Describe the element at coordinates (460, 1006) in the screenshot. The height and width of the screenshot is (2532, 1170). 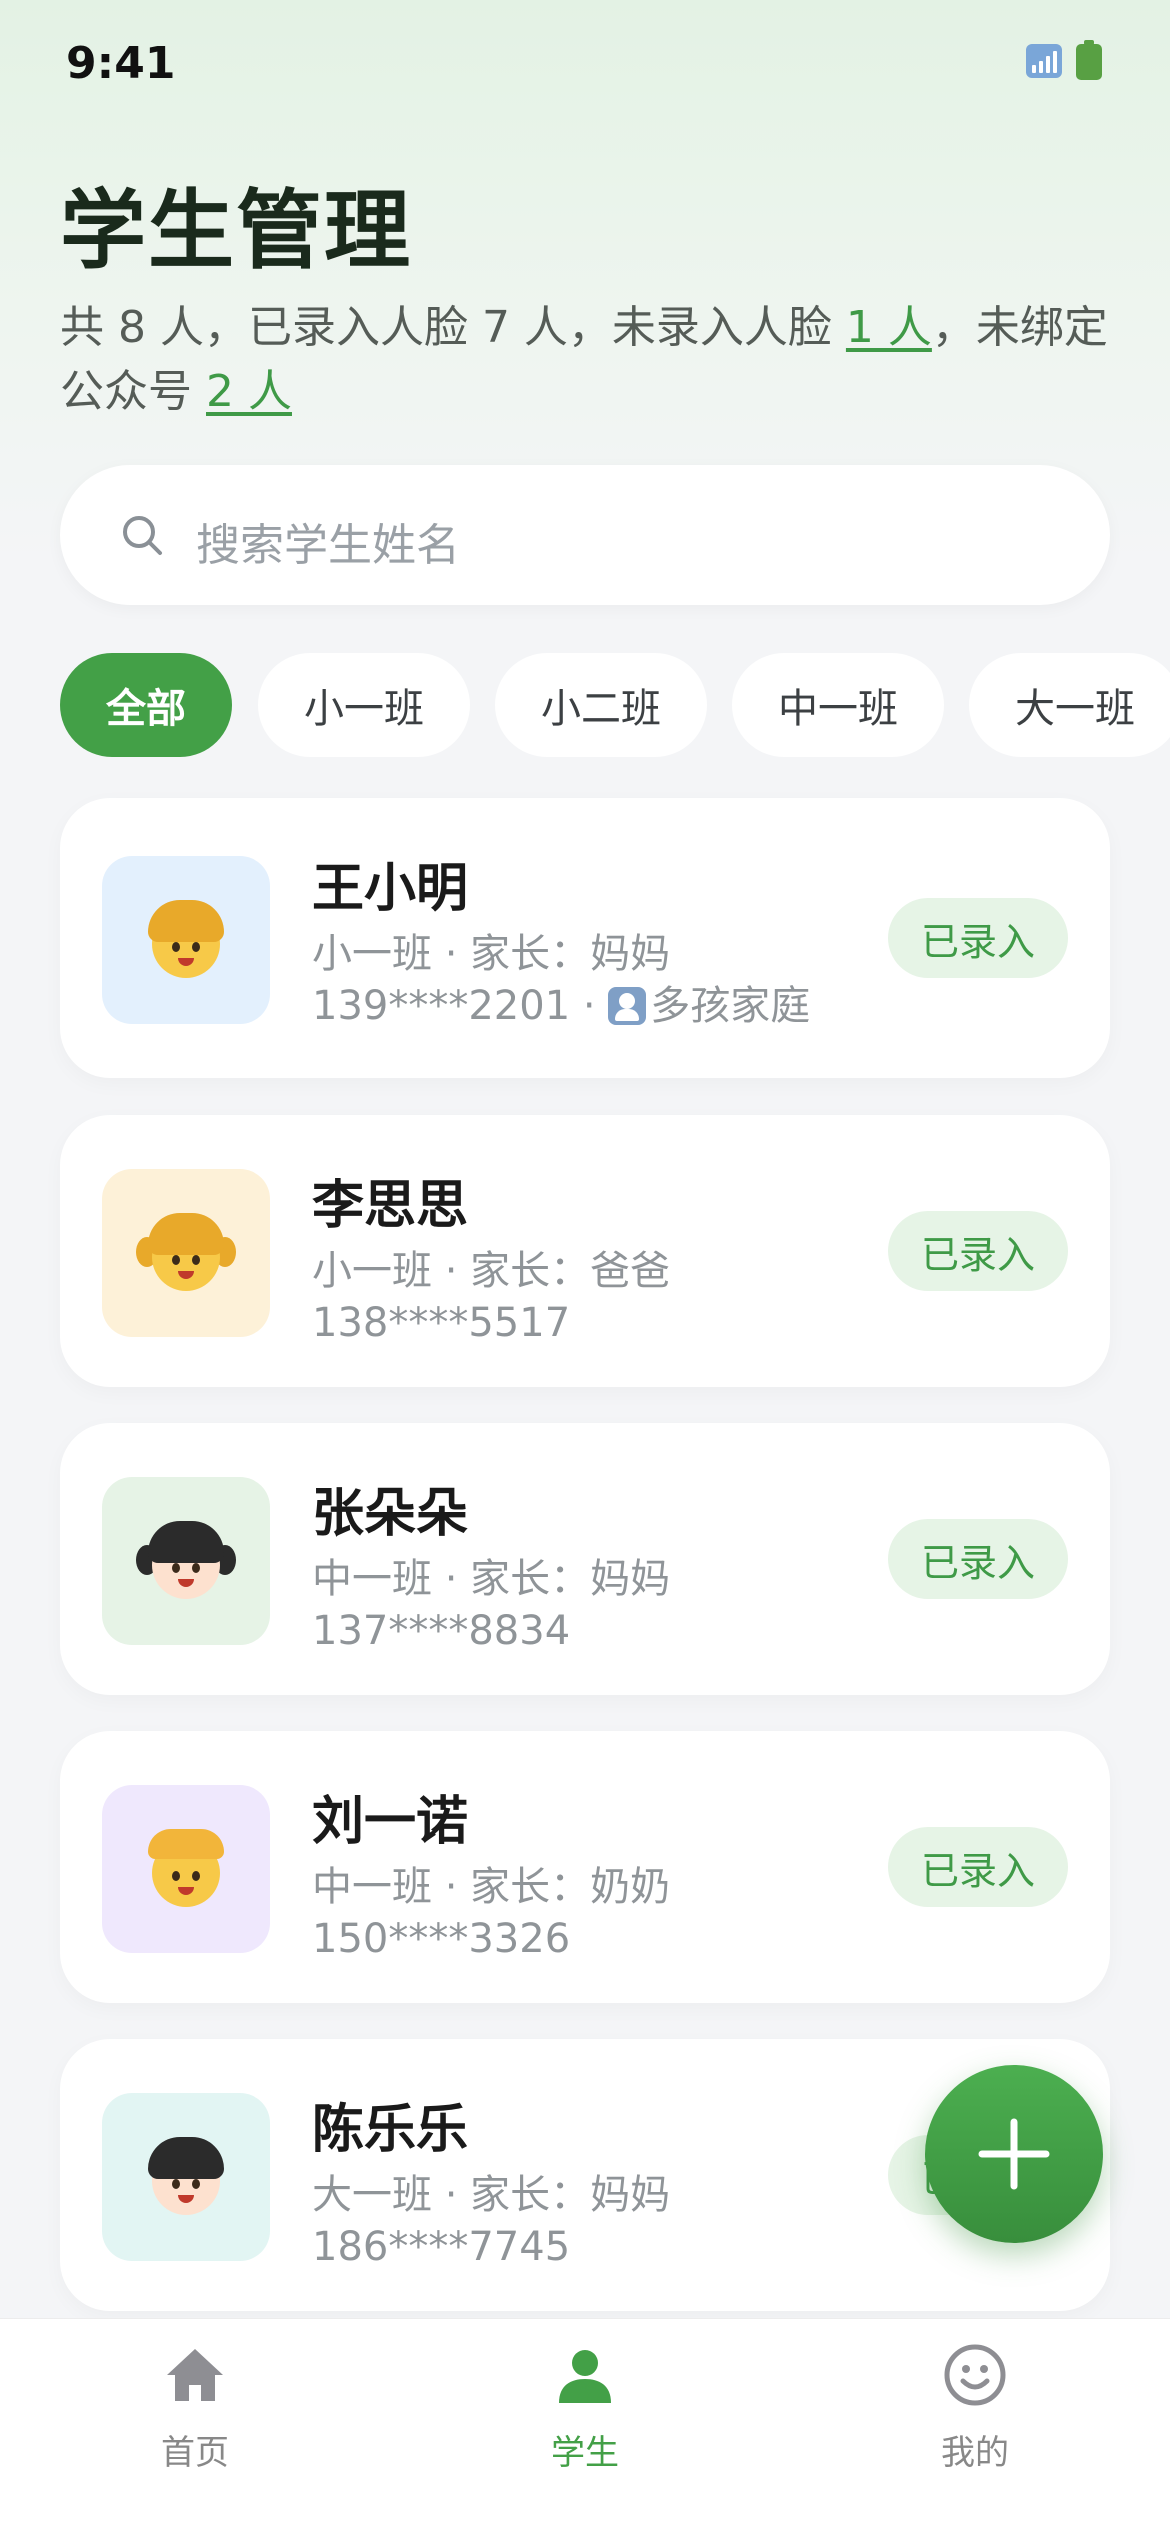
I see `phone: 139****2201 ·` at that location.